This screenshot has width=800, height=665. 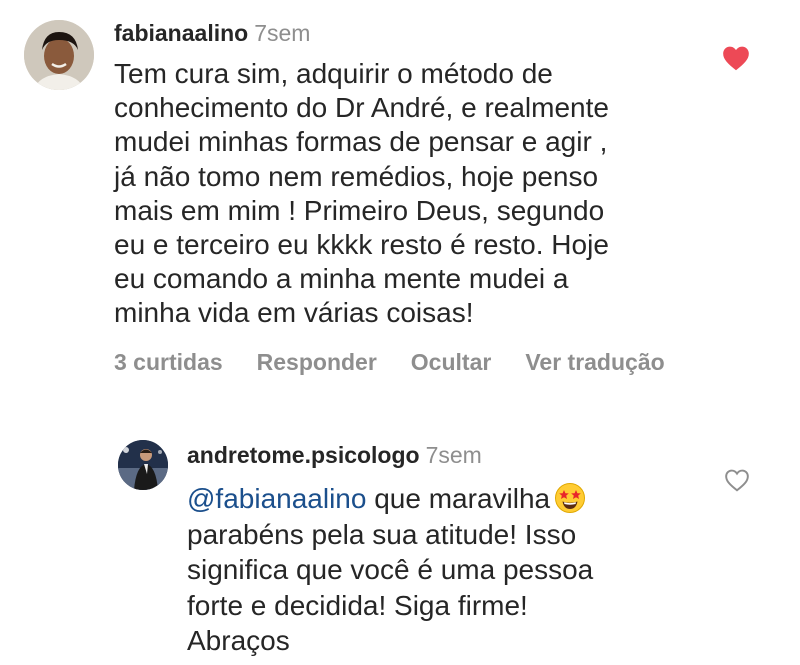 I want to click on comment-line: mudei minhas formas de pensar e agir ,, so click(x=361, y=142).